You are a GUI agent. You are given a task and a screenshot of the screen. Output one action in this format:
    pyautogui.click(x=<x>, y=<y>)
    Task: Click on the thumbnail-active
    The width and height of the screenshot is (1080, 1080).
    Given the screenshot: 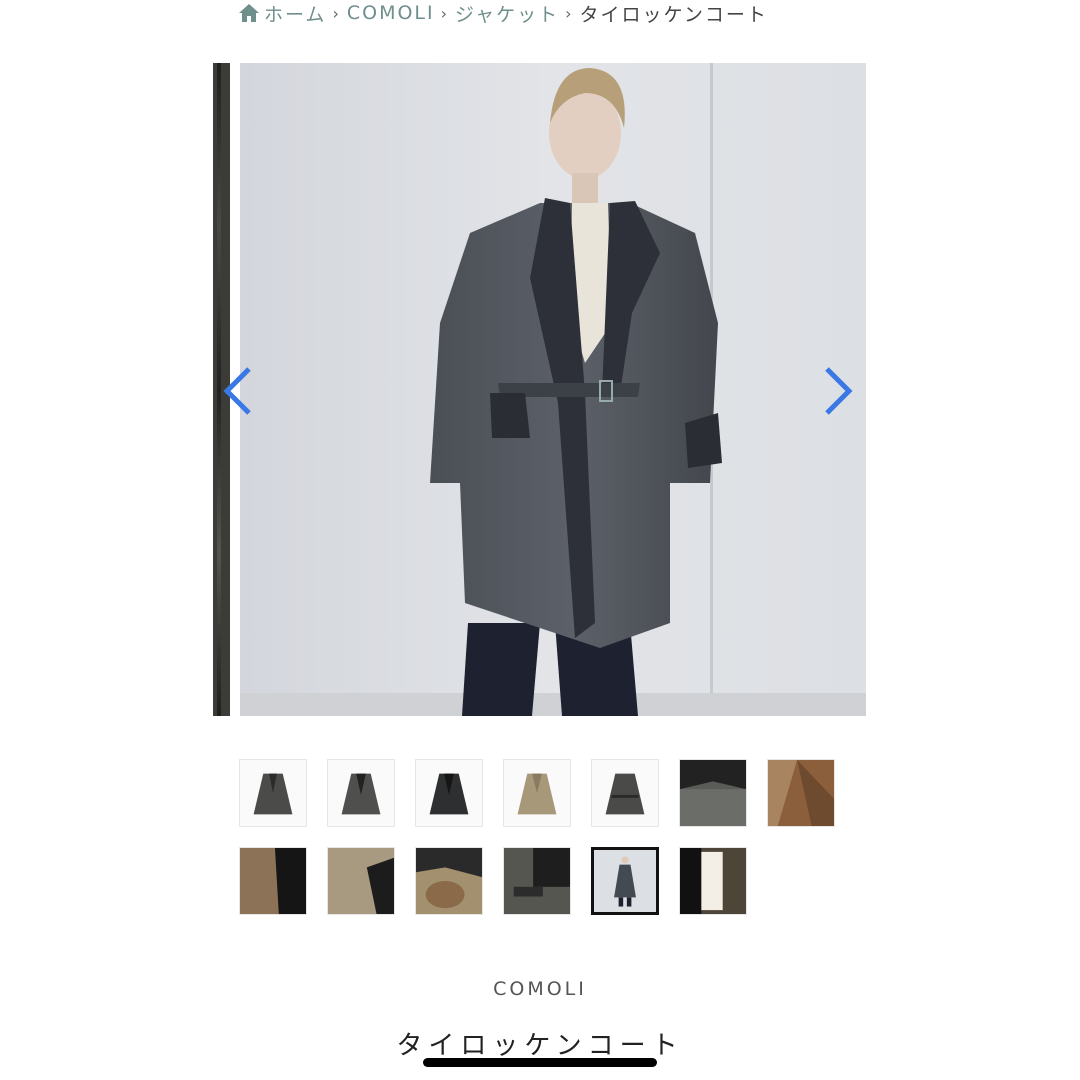 What is the action you would take?
    pyautogui.click(x=625, y=881)
    